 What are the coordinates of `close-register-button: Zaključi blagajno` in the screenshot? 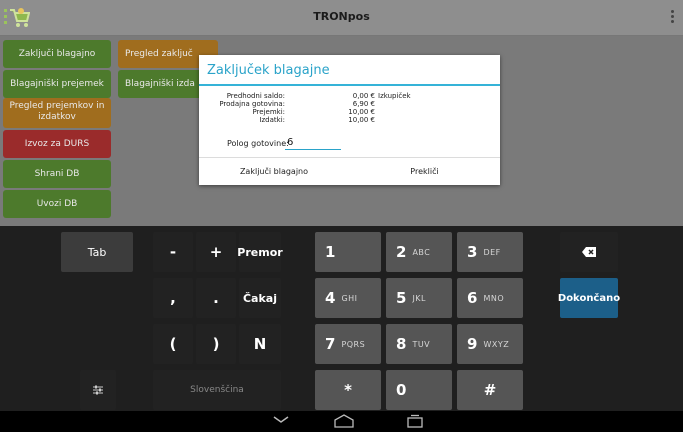 It's located at (57, 54).